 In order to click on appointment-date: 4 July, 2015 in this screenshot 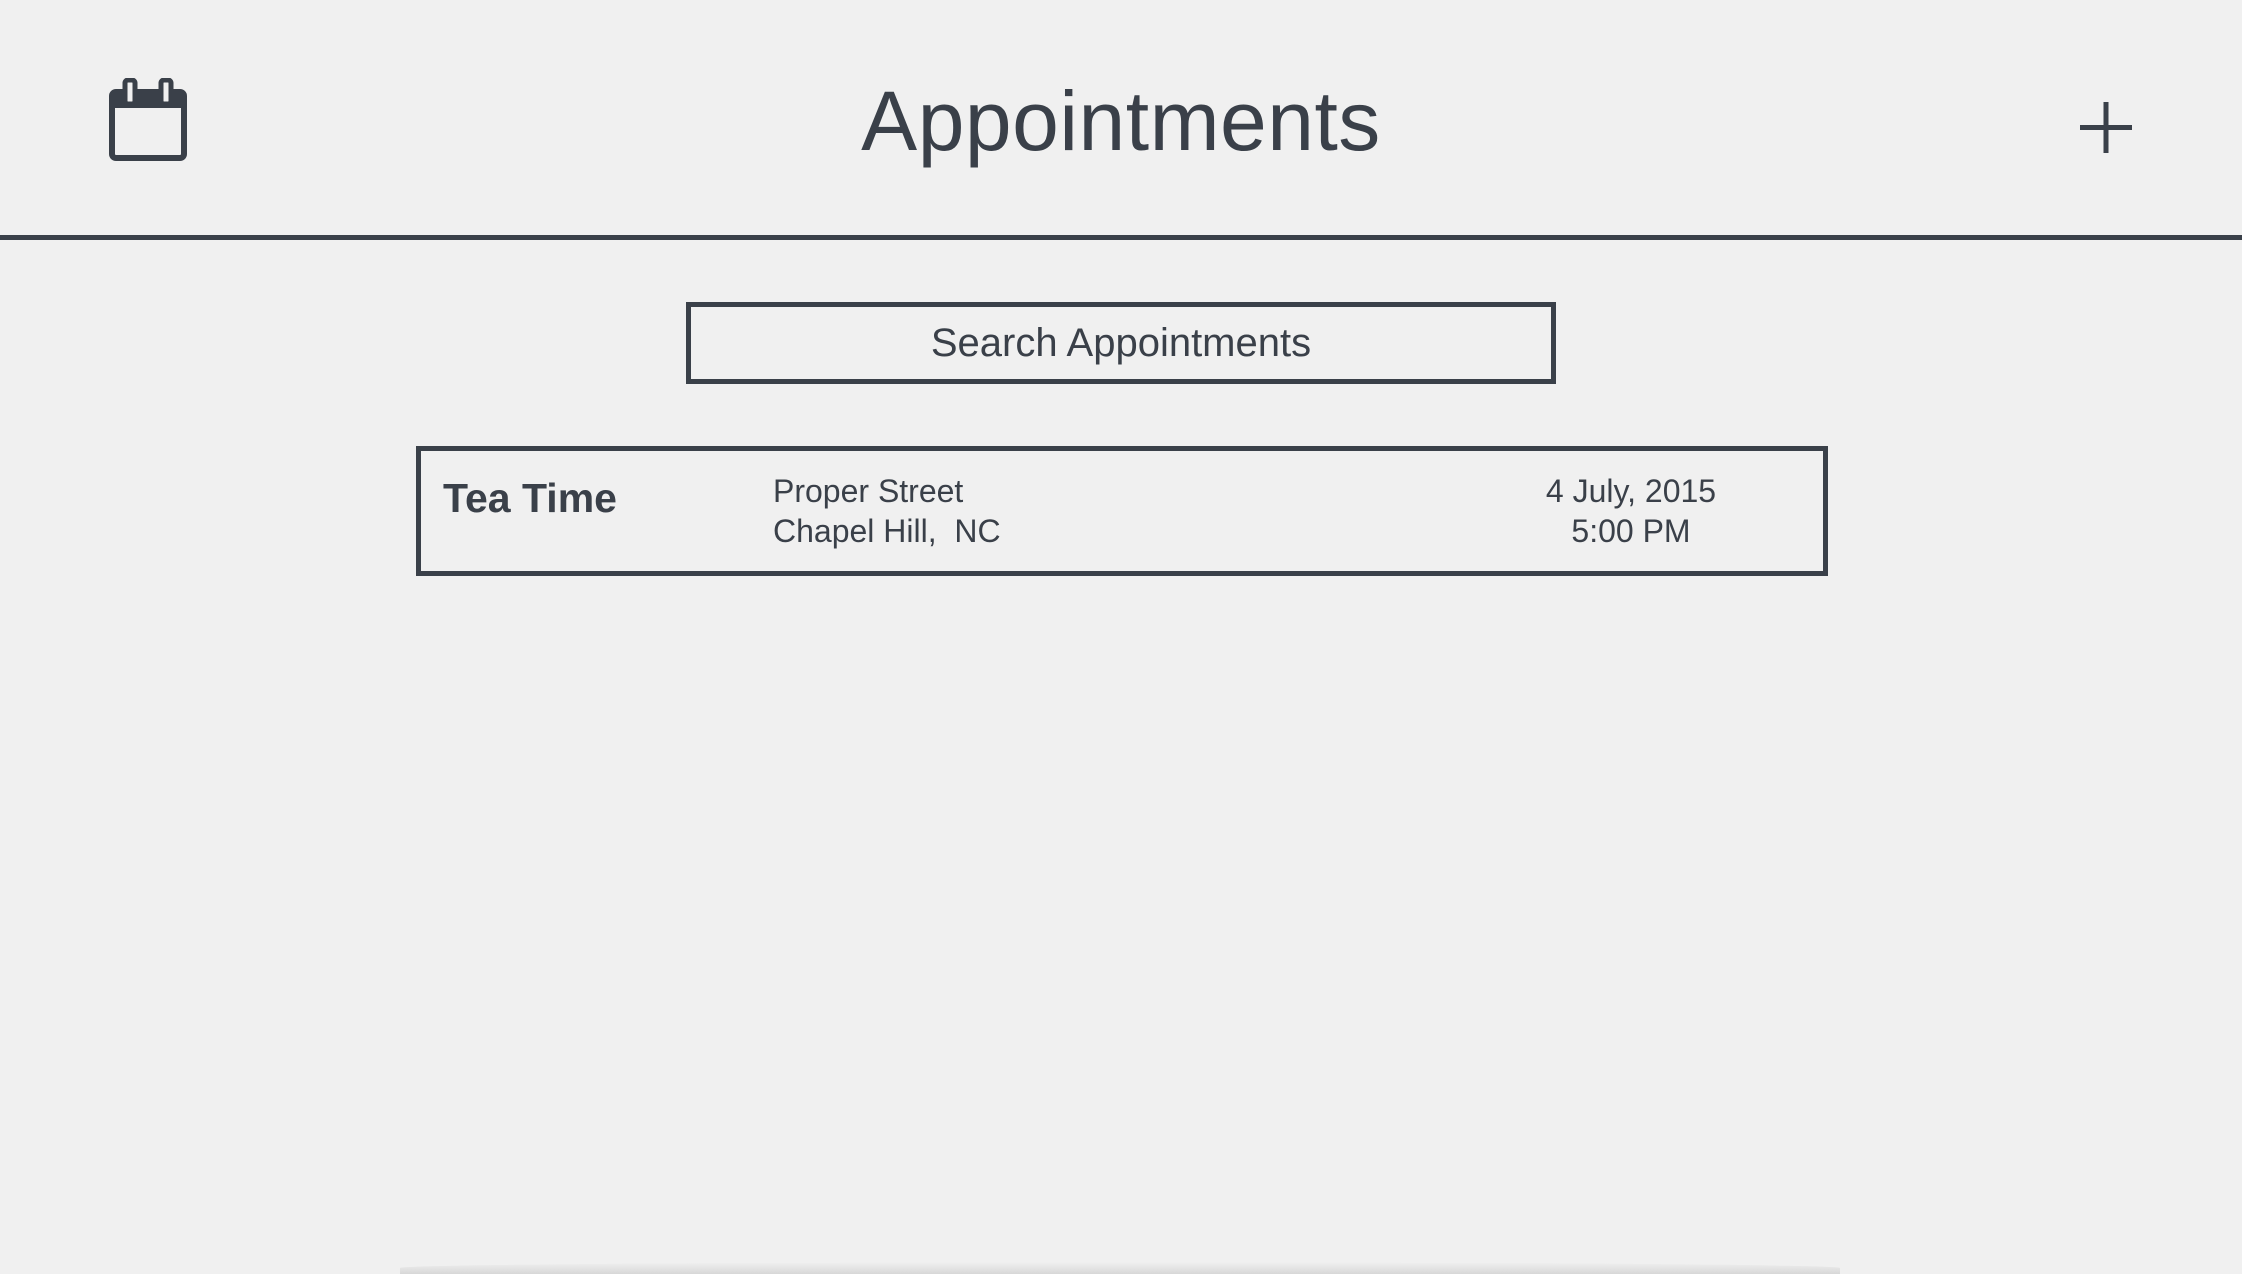, I will do `click(1631, 491)`.